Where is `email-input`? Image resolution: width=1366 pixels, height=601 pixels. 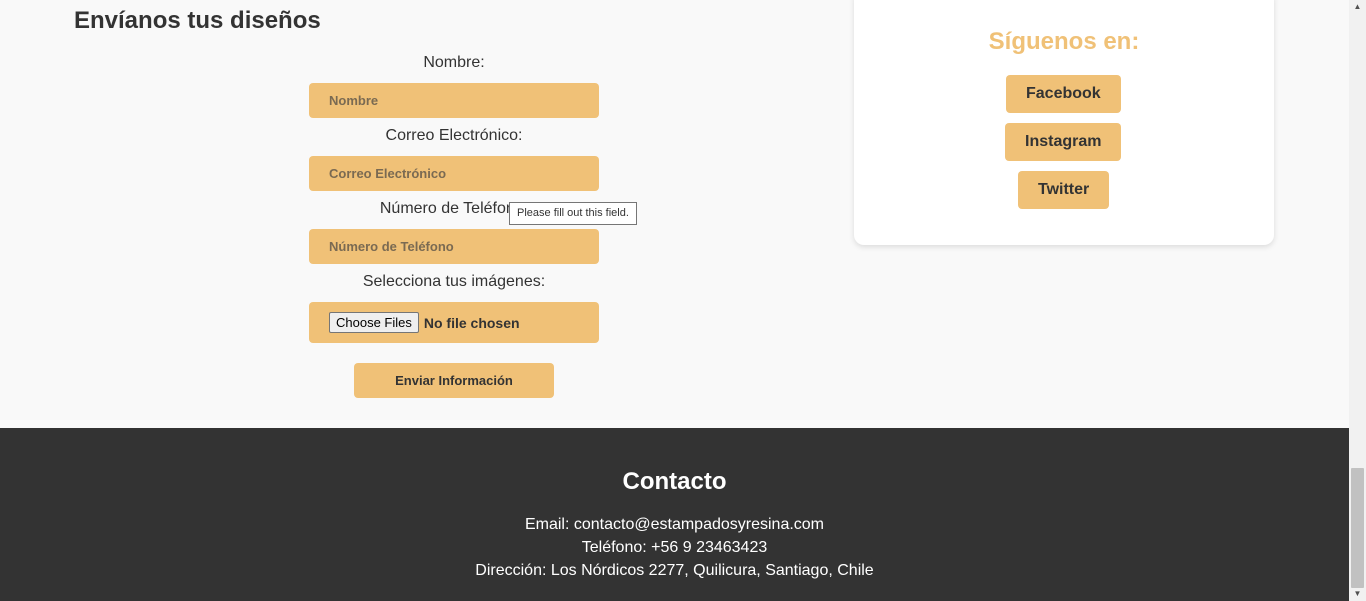 email-input is located at coordinates (454, 173).